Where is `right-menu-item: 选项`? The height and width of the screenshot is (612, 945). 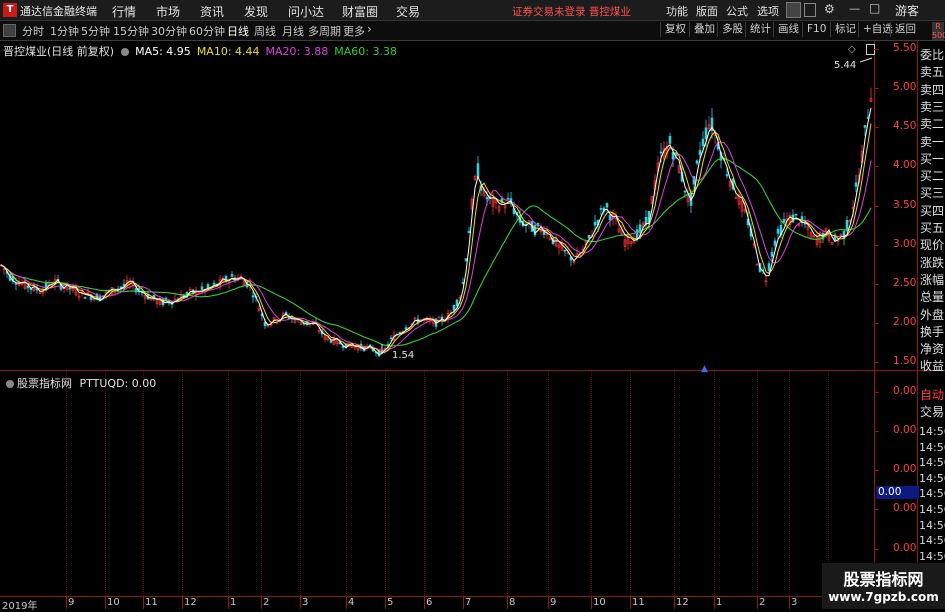
right-menu-item: 选项 is located at coordinates (768, 11).